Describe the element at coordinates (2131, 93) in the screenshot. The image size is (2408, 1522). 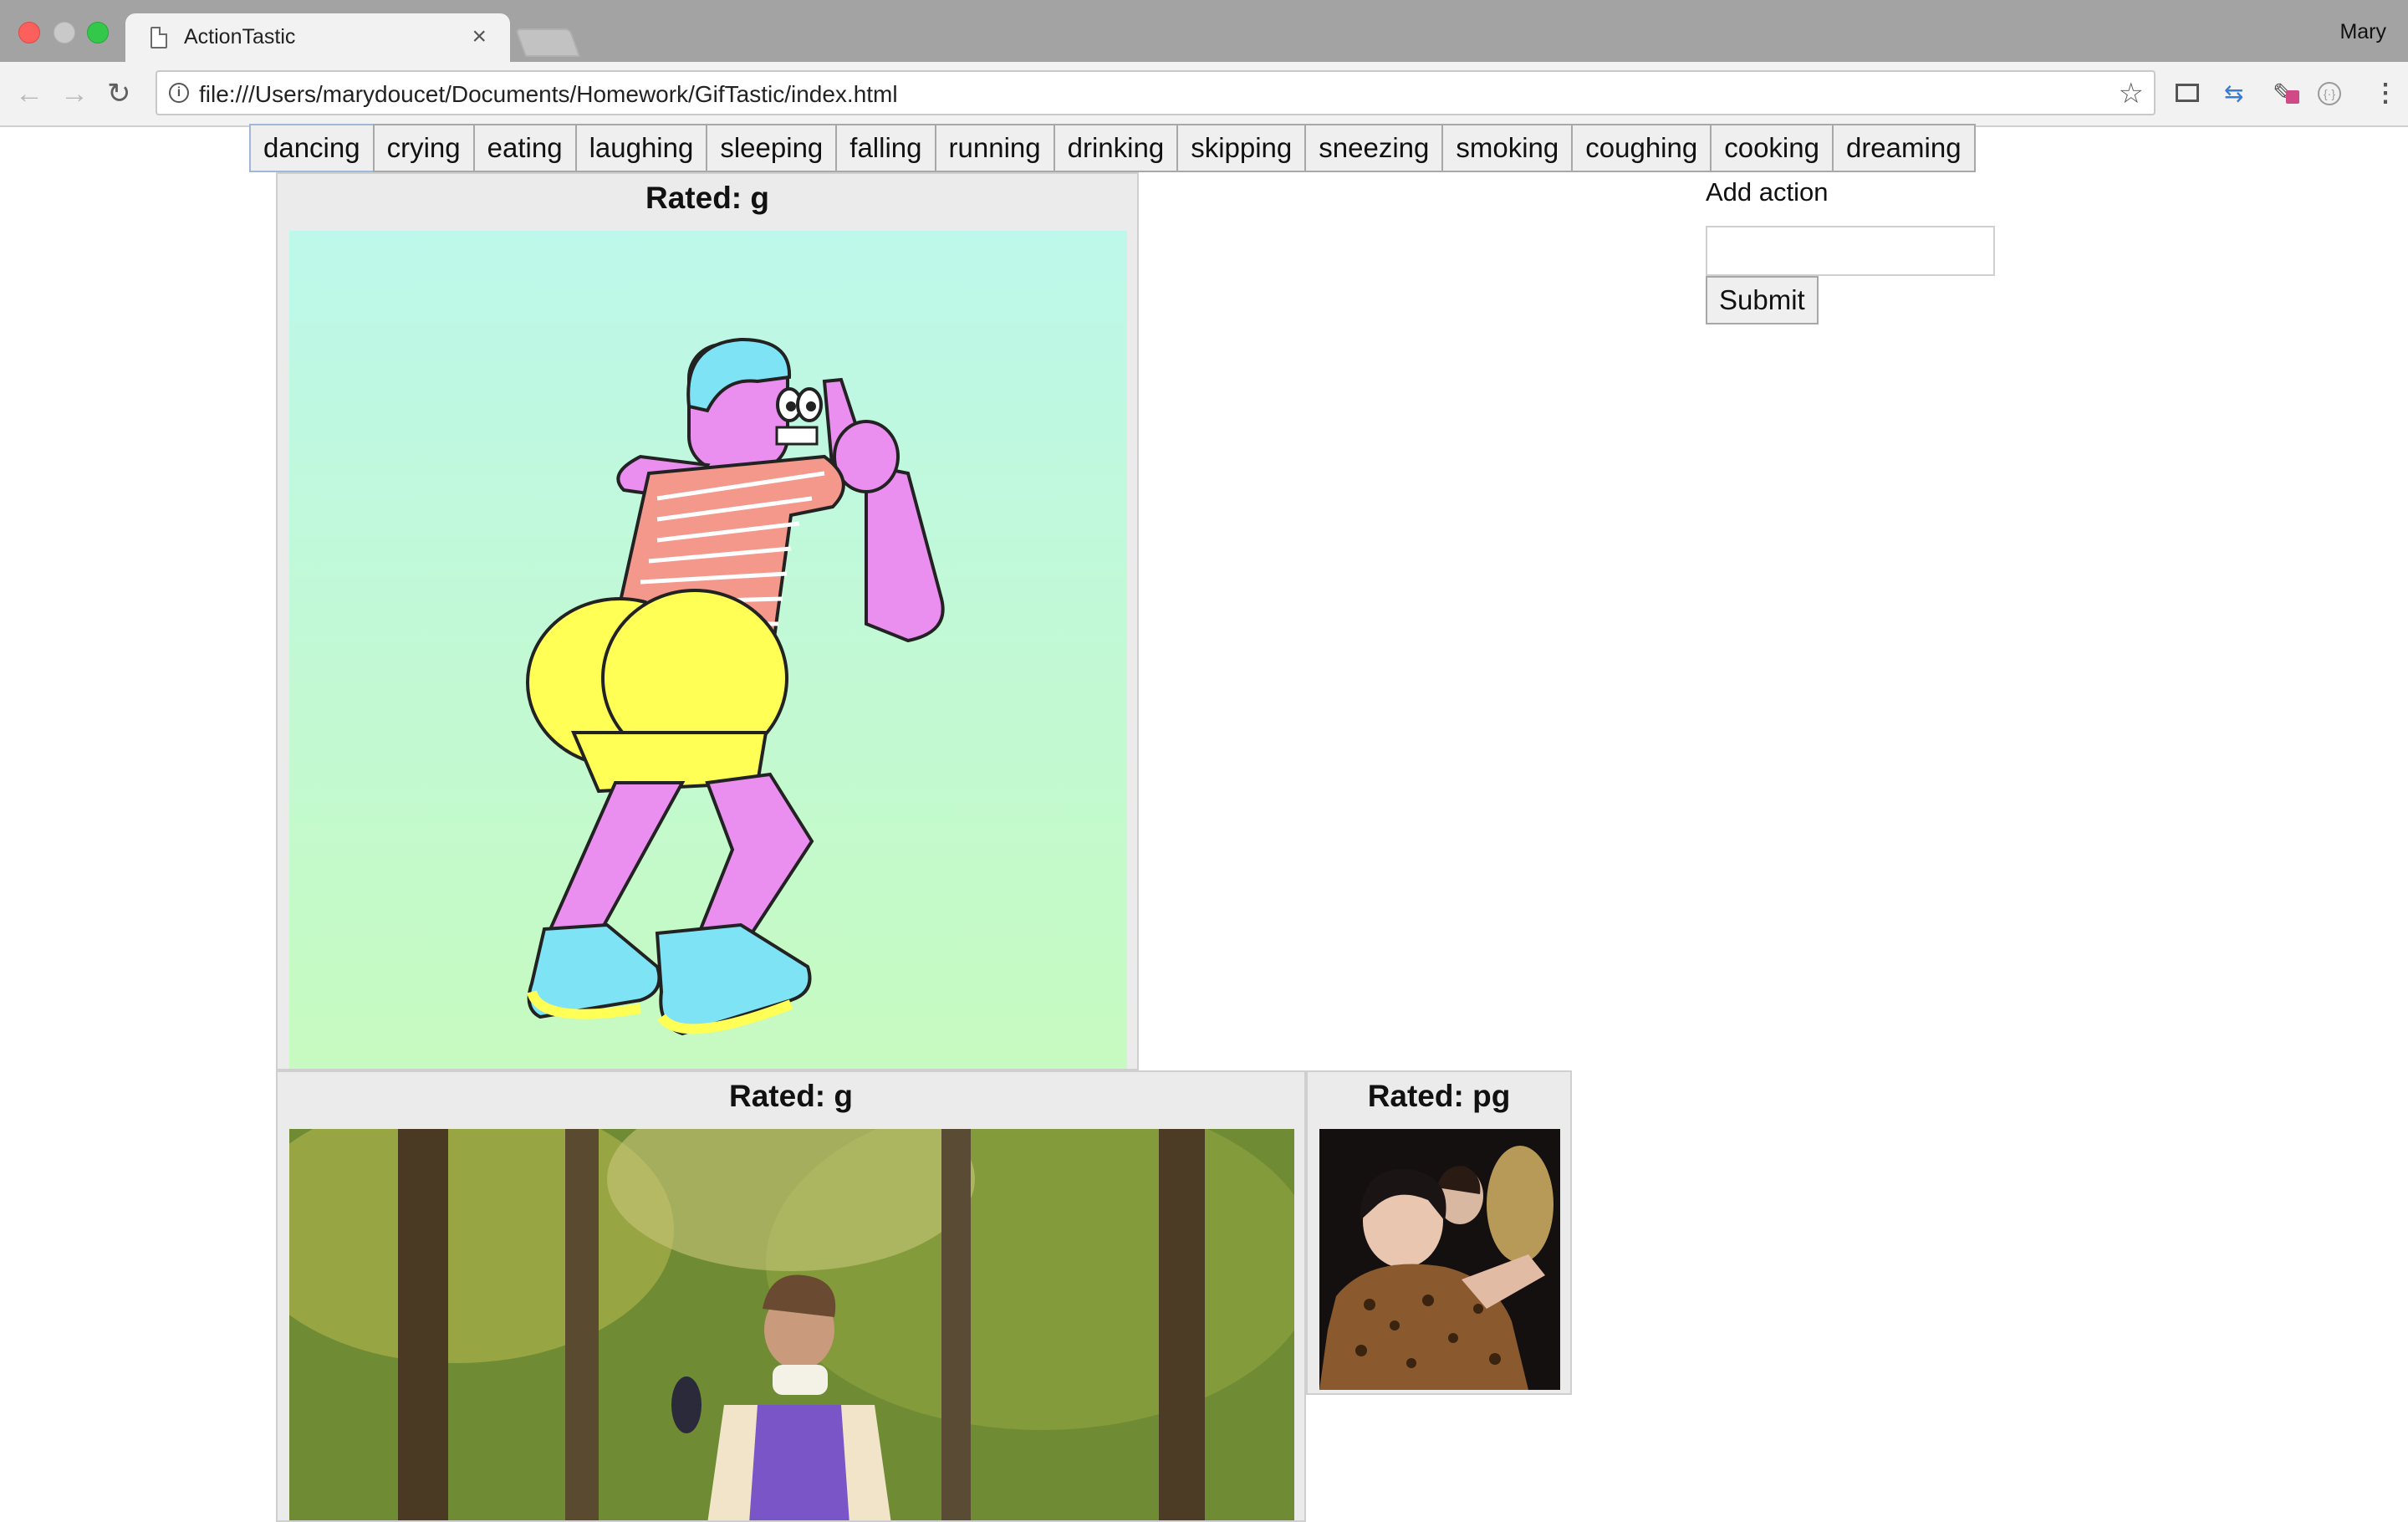
I see `bookmark-star-icon: ☆` at that location.